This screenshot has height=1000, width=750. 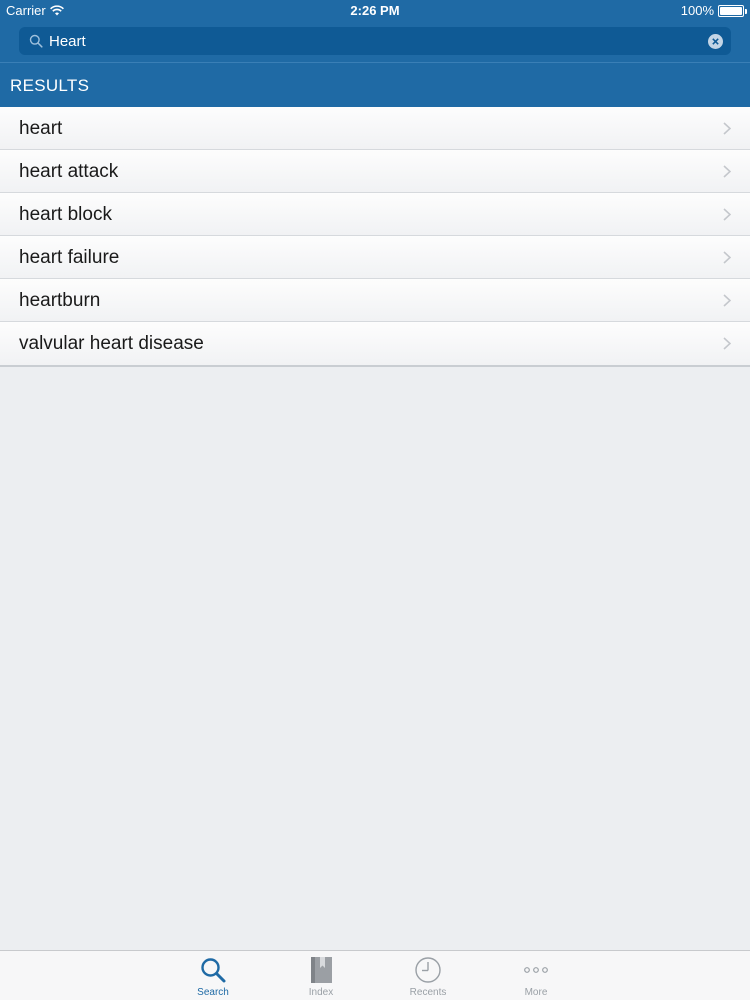 What do you see at coordinates (536, 970) in the screenshot?
I see `more-dots-icon` at bounding box center [536, 970].